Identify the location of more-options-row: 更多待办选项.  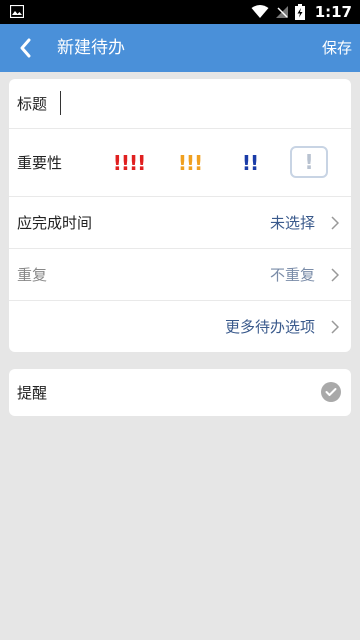
(180, 326).